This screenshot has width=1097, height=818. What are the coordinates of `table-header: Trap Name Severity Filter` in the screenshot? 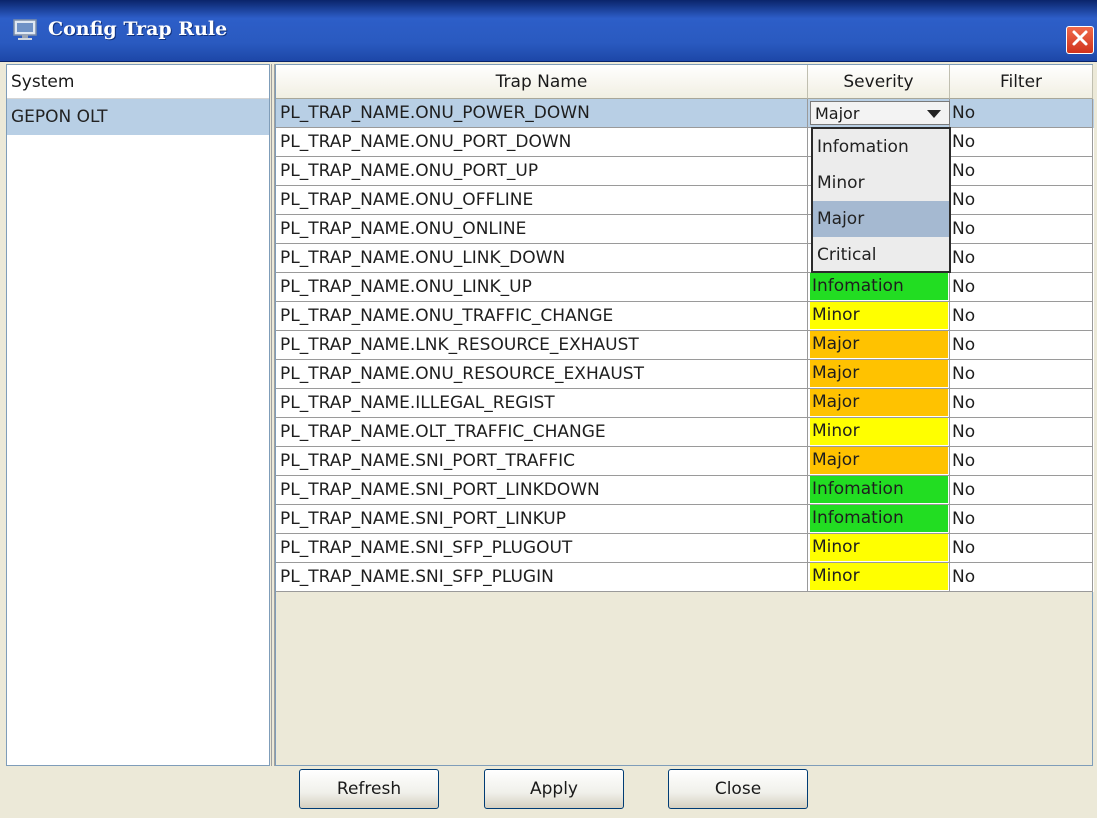 It's located at (685, 82).